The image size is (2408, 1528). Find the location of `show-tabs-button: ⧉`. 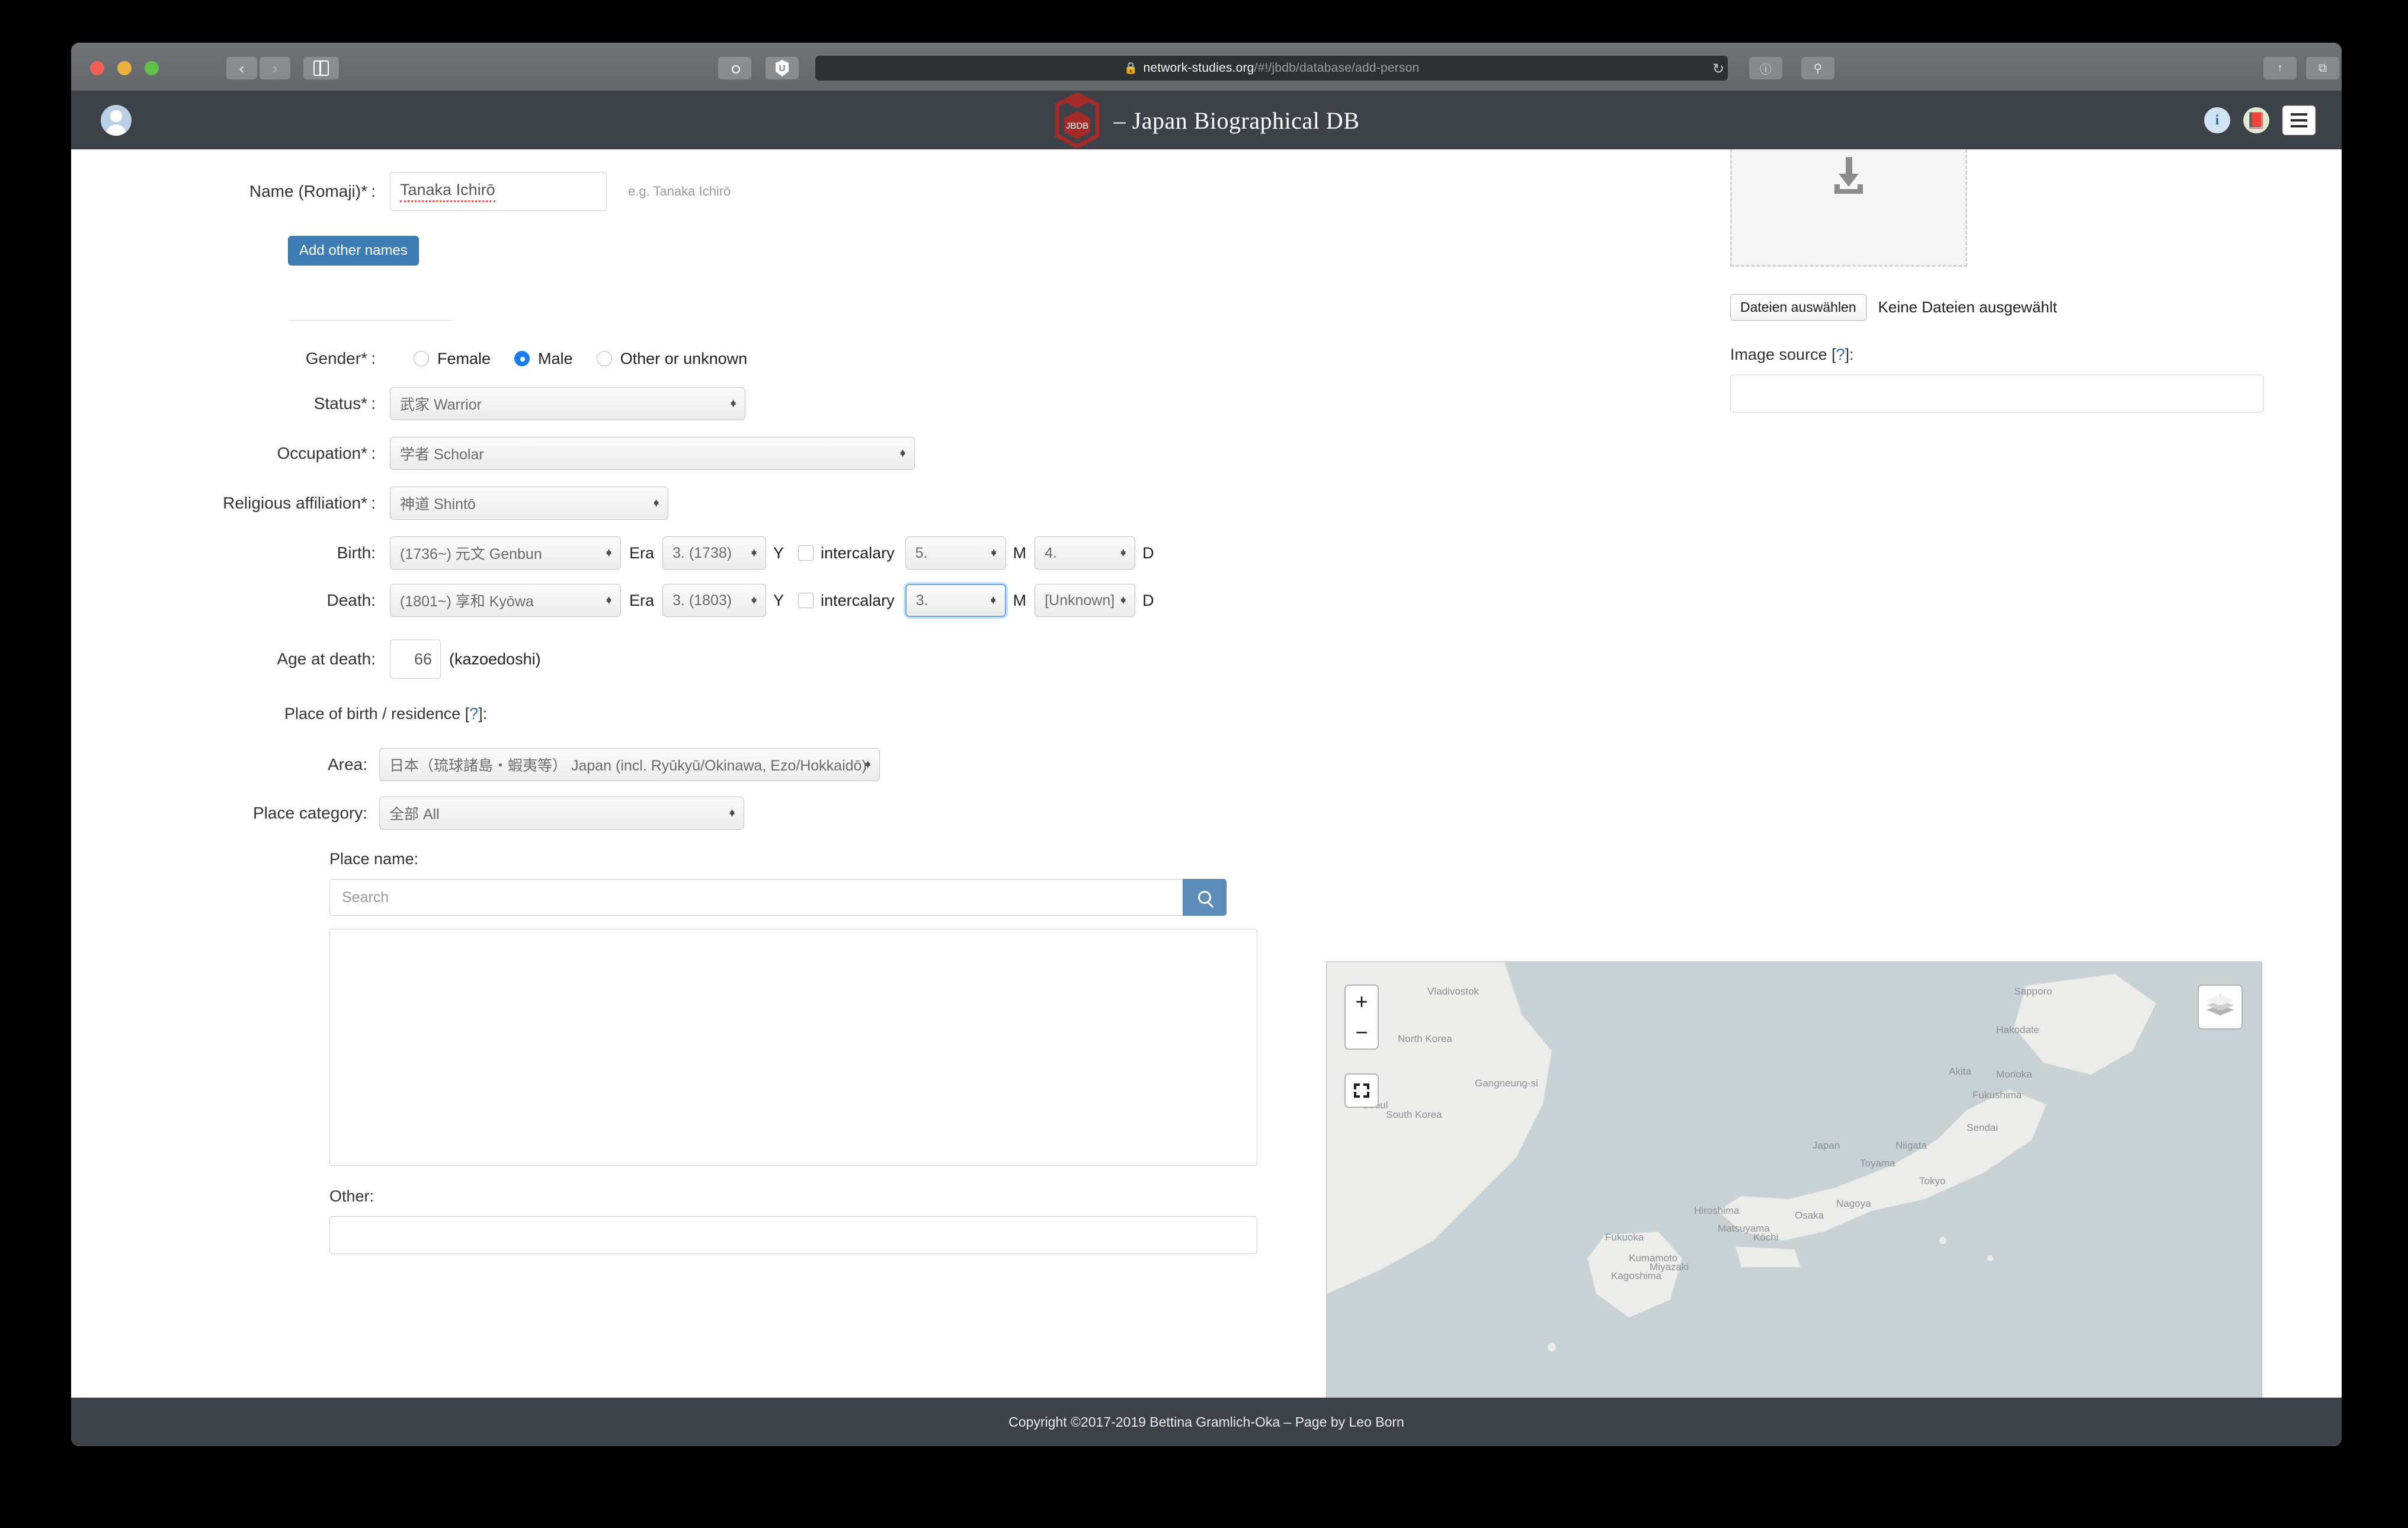

show-tabs-button: ⧉ is located at coordinates (2322, 68).